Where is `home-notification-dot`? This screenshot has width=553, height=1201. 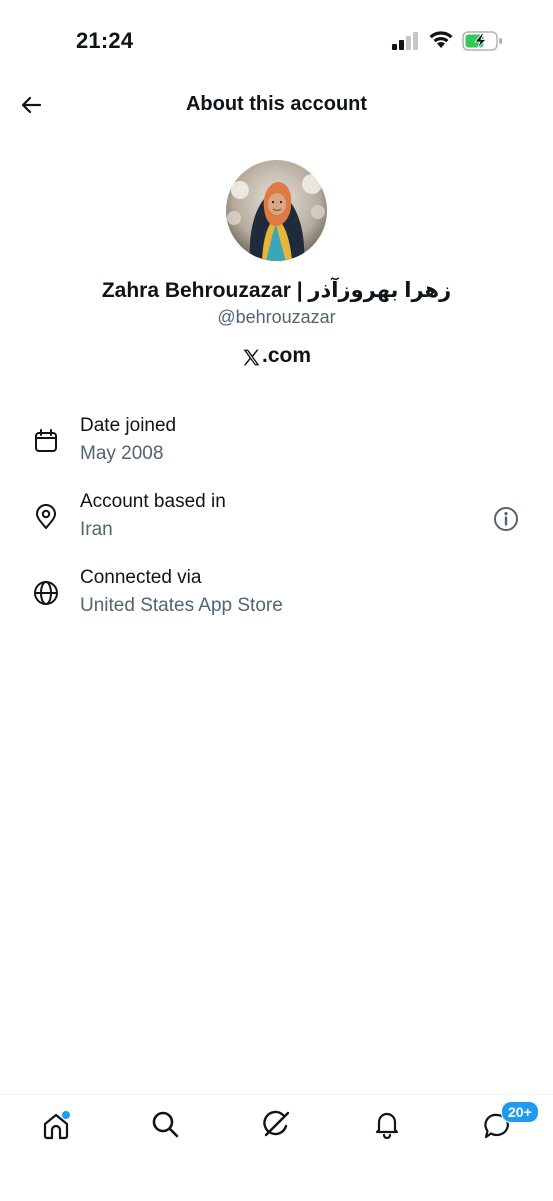
home-notification-dot is located at coordinates (66, 1115).